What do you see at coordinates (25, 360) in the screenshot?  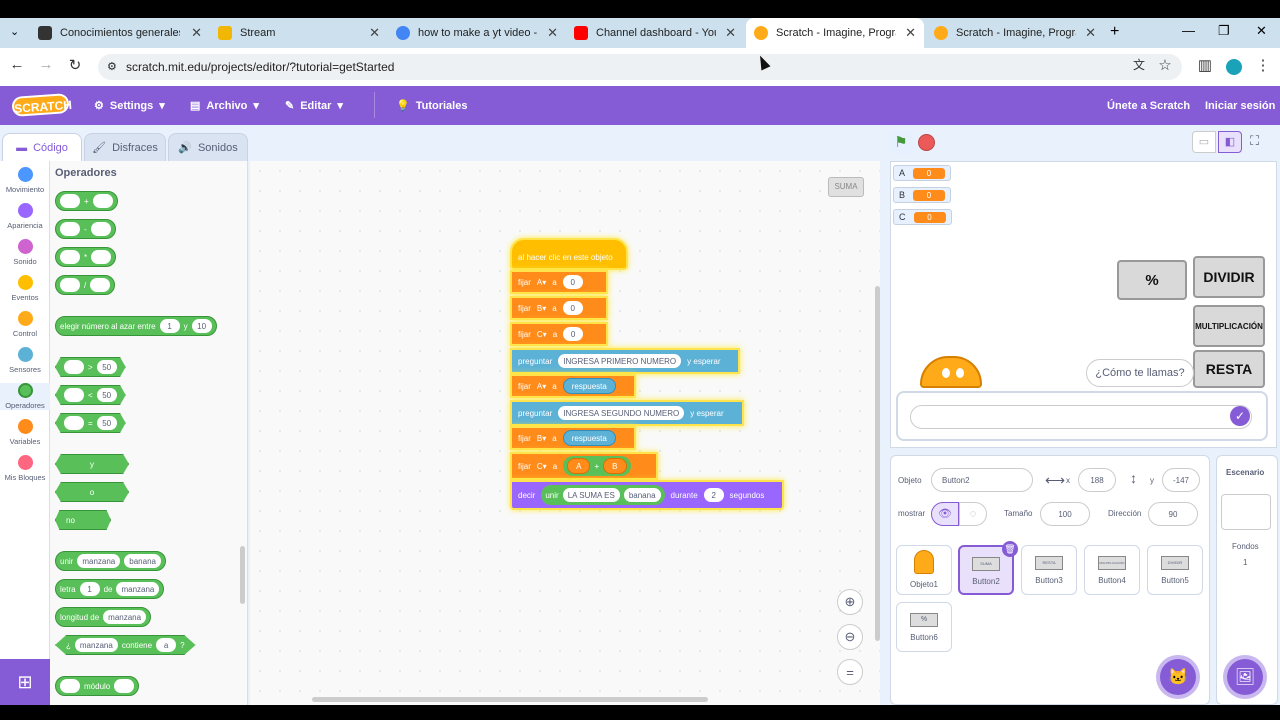 I see `category-sensing: Sensores` at bounding box center [25, 360].